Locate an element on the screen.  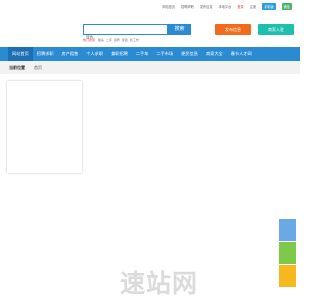
top-link-register: 注册 is located at coordinates (253, 6).